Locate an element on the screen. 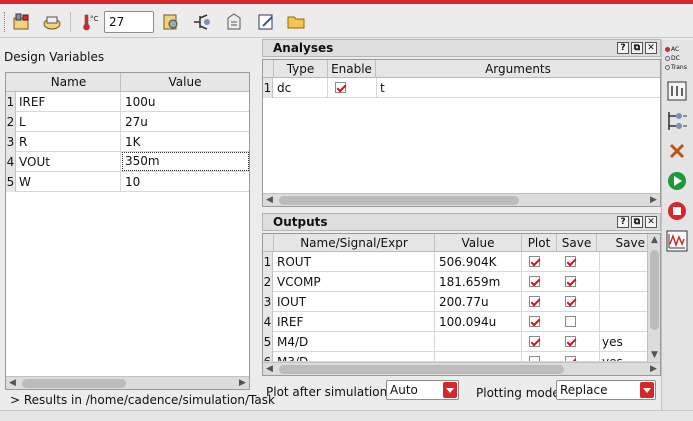 The width and height of the screenshot is (693, 421). output-name: IREF is located at coordinates (355, 322).